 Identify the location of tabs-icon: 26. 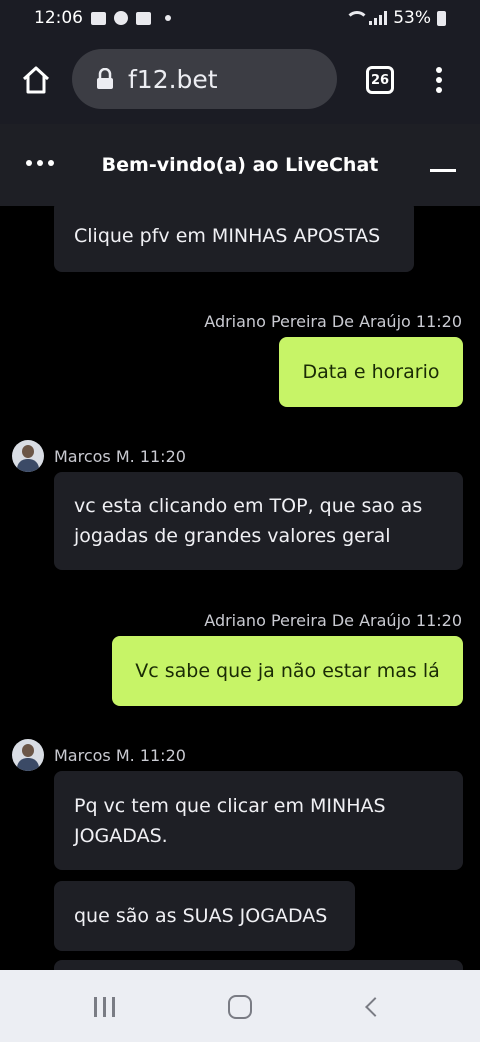
(380, 80).